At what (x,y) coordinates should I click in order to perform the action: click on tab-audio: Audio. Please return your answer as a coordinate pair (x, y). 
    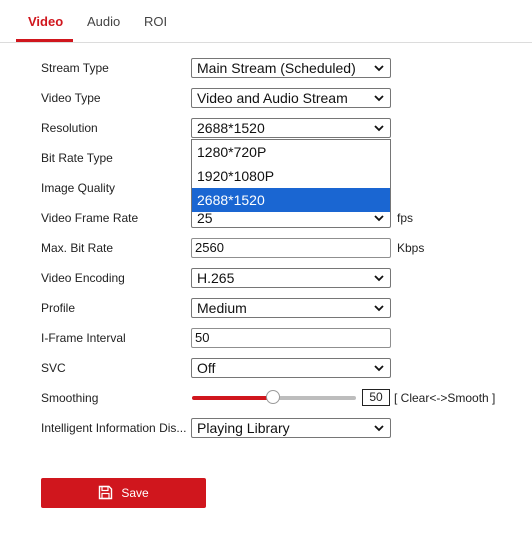
    Looking at the image, I should click on (103, 21).